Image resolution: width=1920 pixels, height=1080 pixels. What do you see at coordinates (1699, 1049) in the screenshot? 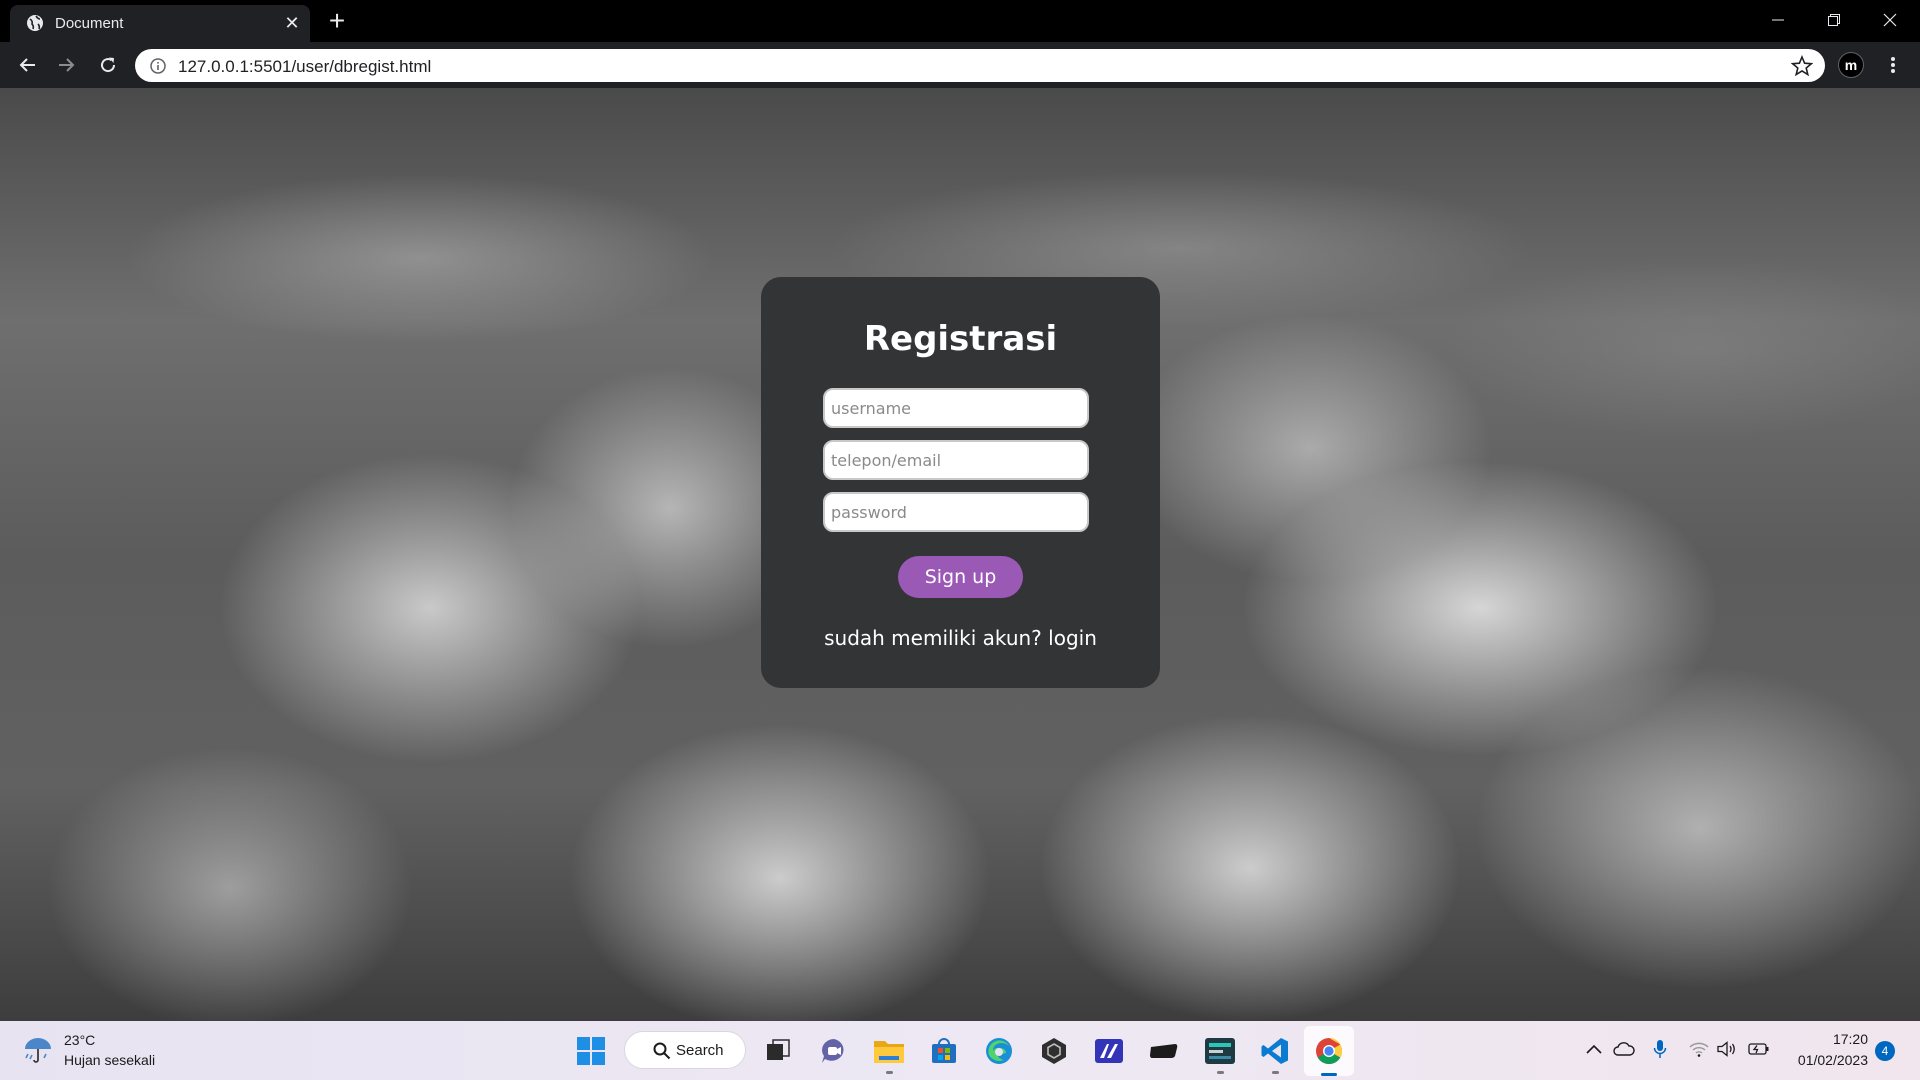
I see `wifi-icon` at bounding box center [1699, 1049].